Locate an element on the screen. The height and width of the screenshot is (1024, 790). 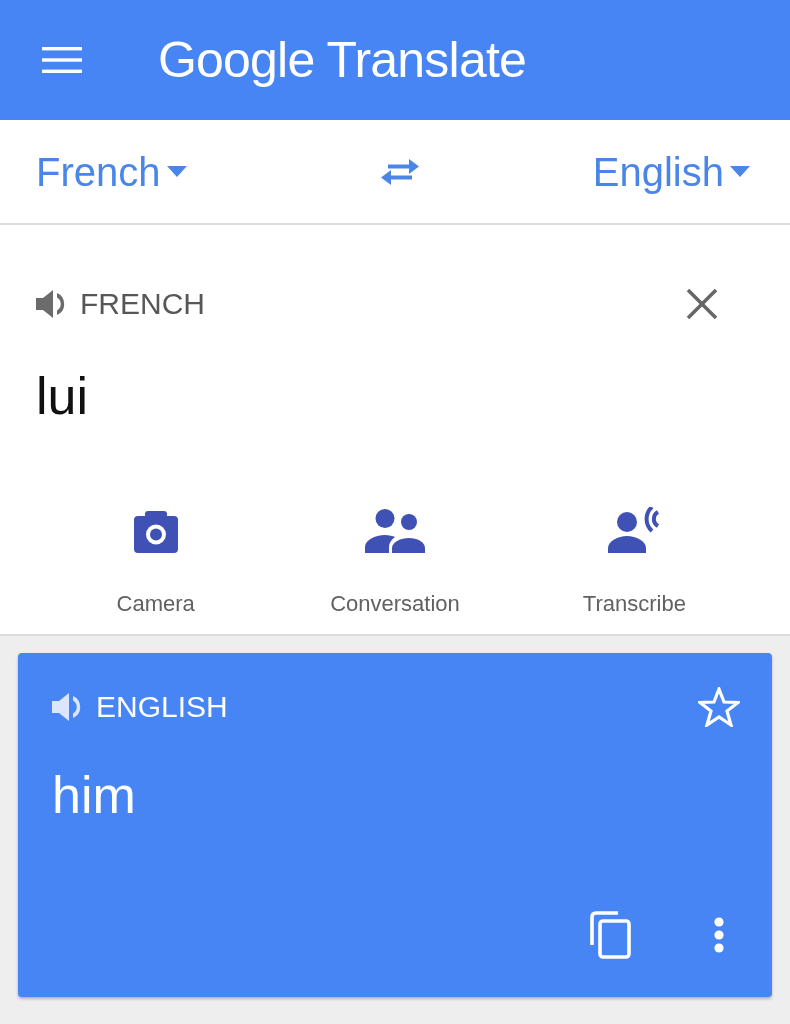
copy-icon is located at coordinates (610, 935).